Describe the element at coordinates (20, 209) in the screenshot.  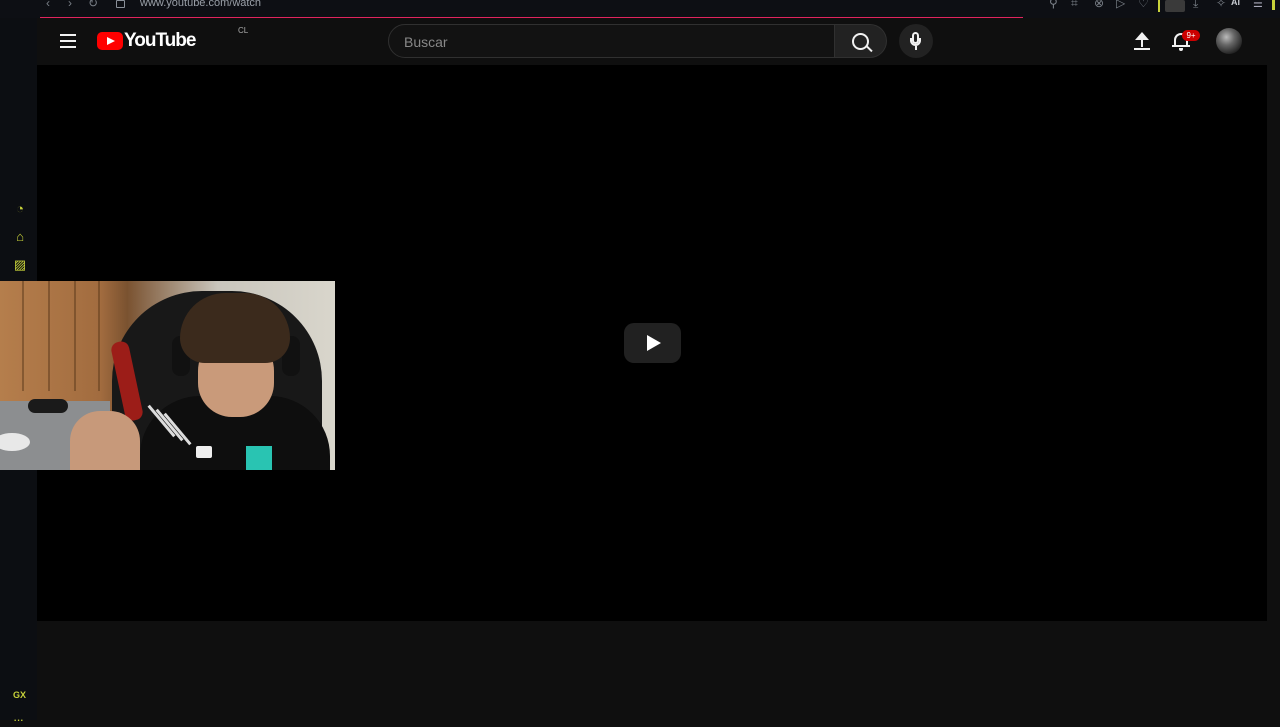
I see `speedometer-icon: ◔` at that location.